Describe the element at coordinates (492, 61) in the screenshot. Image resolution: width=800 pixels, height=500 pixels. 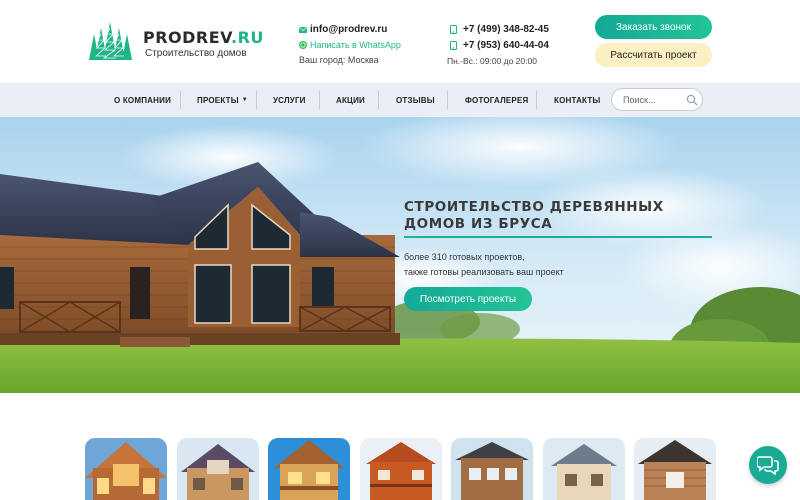
I see `work-hours: Пн.-Вс.: 09:00 до 20:00` at that location.